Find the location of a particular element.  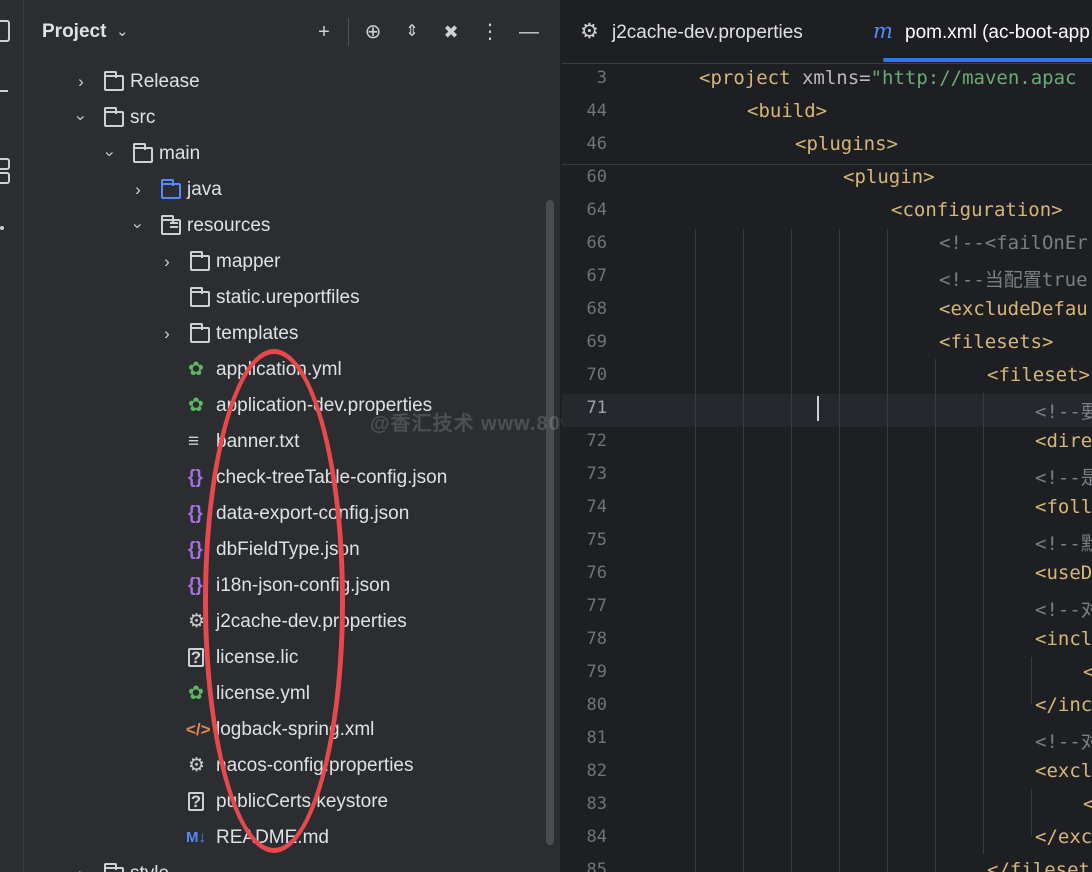

tree-row-resources: › resources is located at coordinates (292, 226).